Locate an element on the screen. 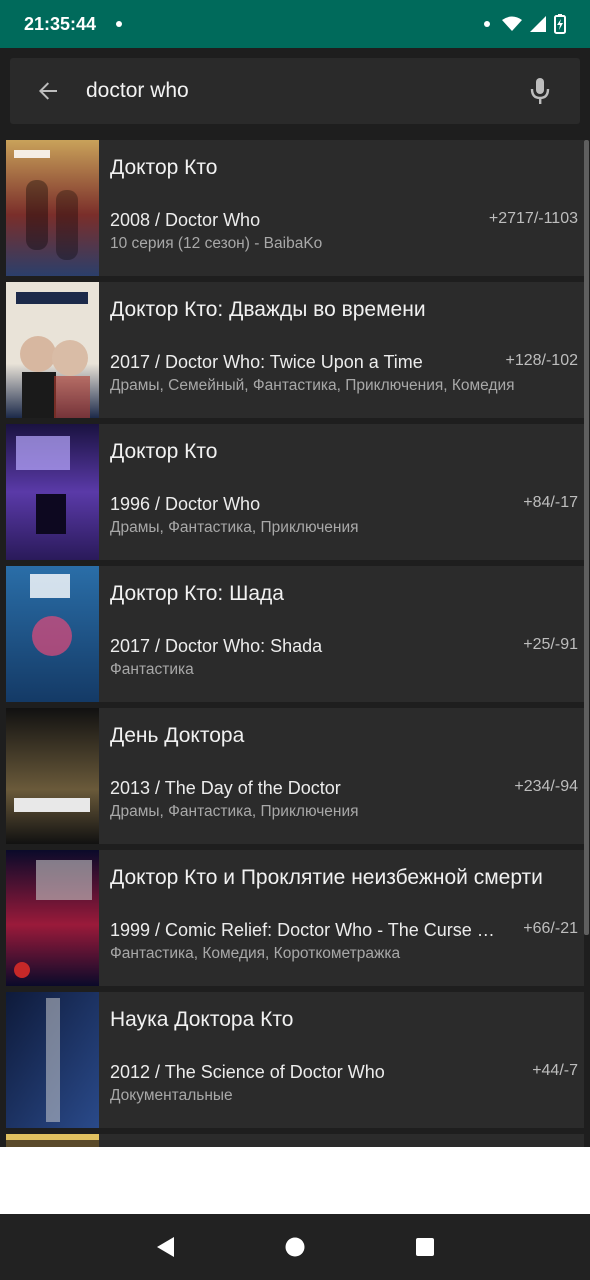 This screenshot has height=1280, width=590. triangle-back-icon is located at coordinates (165, 1247).